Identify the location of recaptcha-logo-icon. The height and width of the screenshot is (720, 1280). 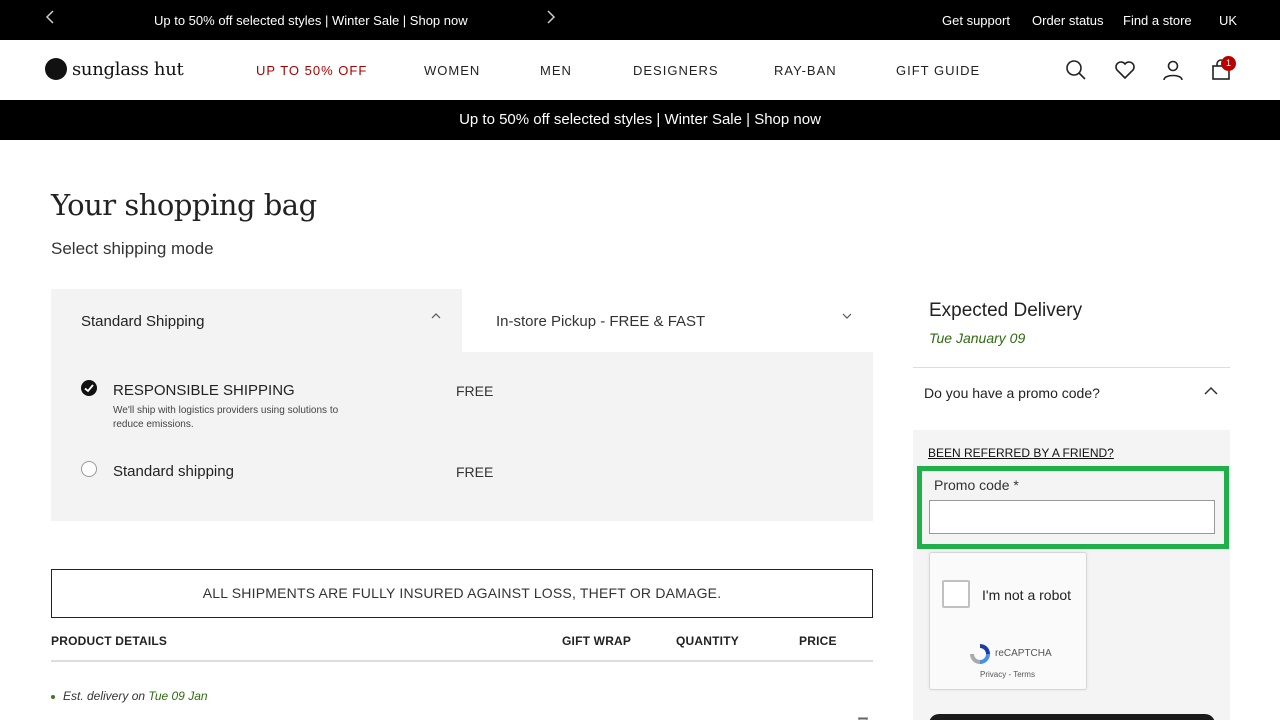
(980, 654).